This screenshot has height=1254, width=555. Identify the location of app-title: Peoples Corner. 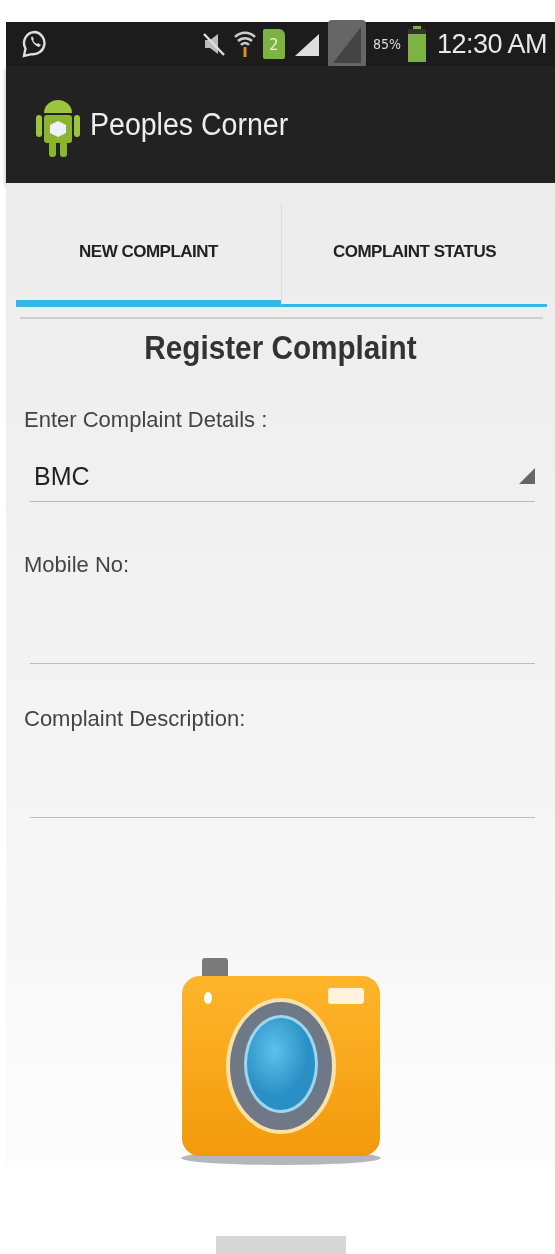
(189, 124).